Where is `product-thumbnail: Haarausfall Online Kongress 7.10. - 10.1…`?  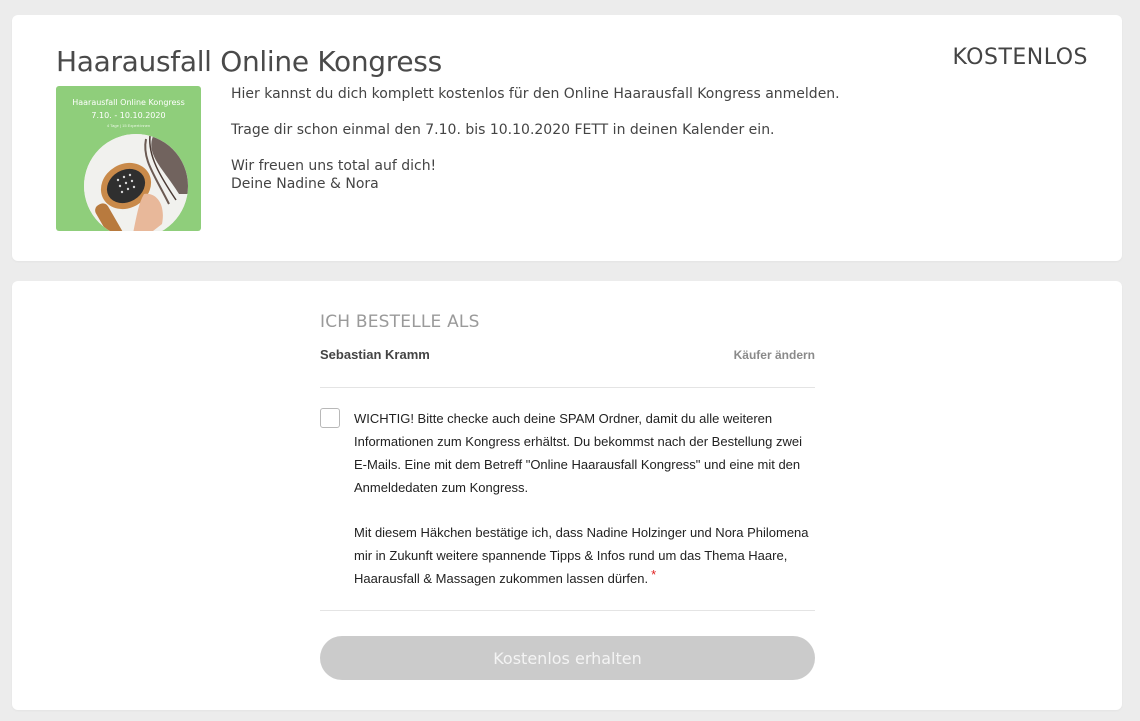 product-thumbnail: Haarausfall Online Kongress 7.10. - 10.1… is located at coordinates (128, 158).